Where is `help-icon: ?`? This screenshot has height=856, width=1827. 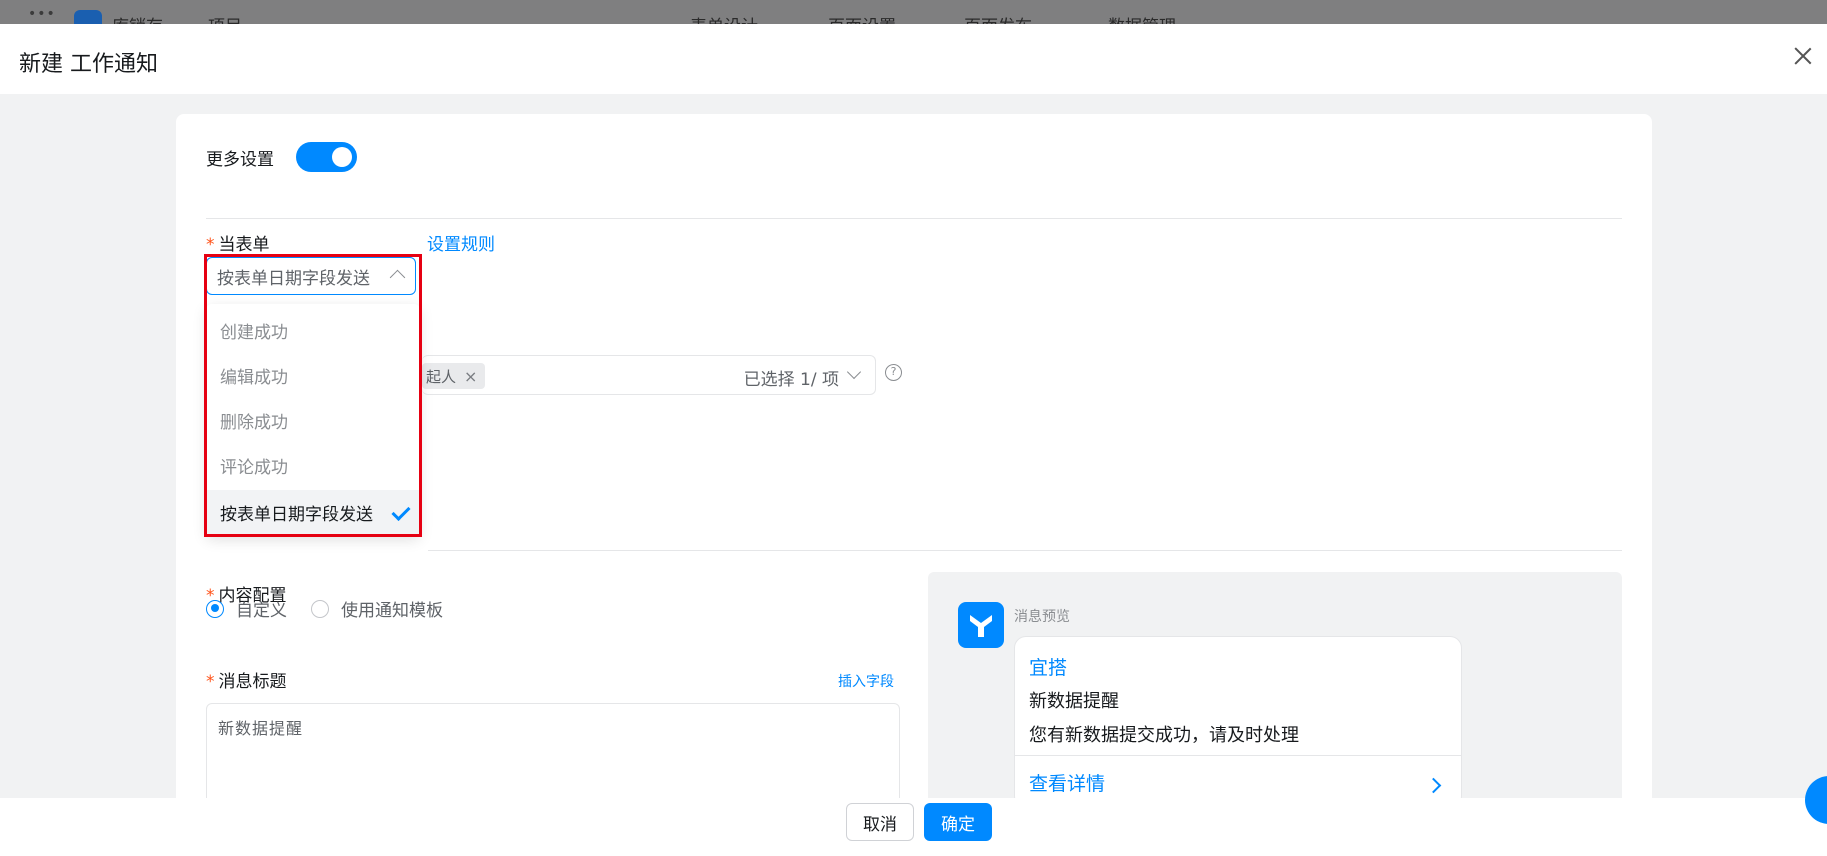 help-icon: ? is located at coordinates (893, 372).